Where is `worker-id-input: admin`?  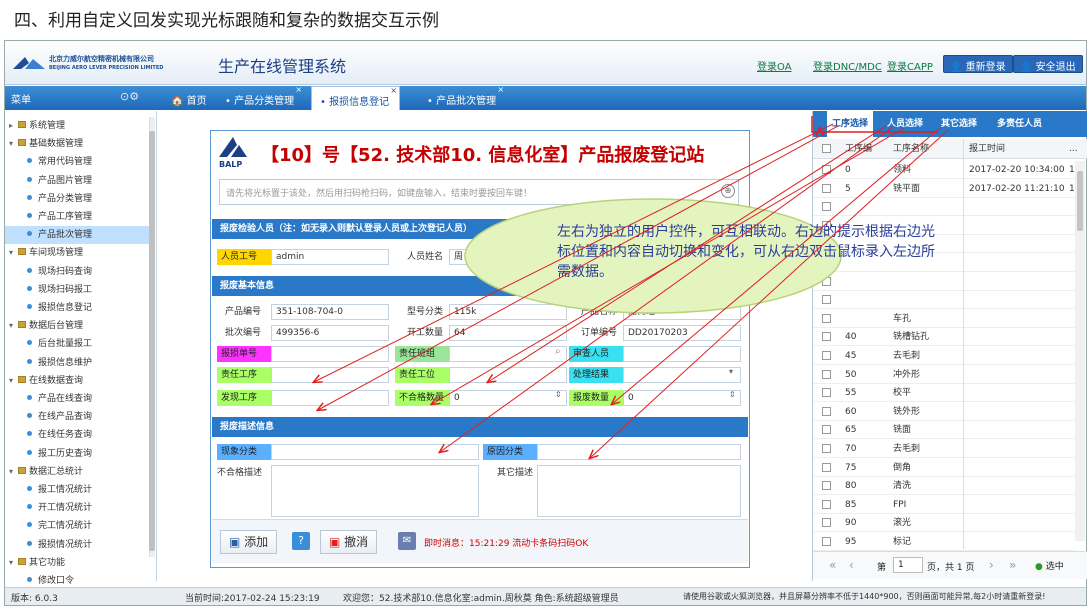
worker-id-input: admin is located at coordinates (330, 257).